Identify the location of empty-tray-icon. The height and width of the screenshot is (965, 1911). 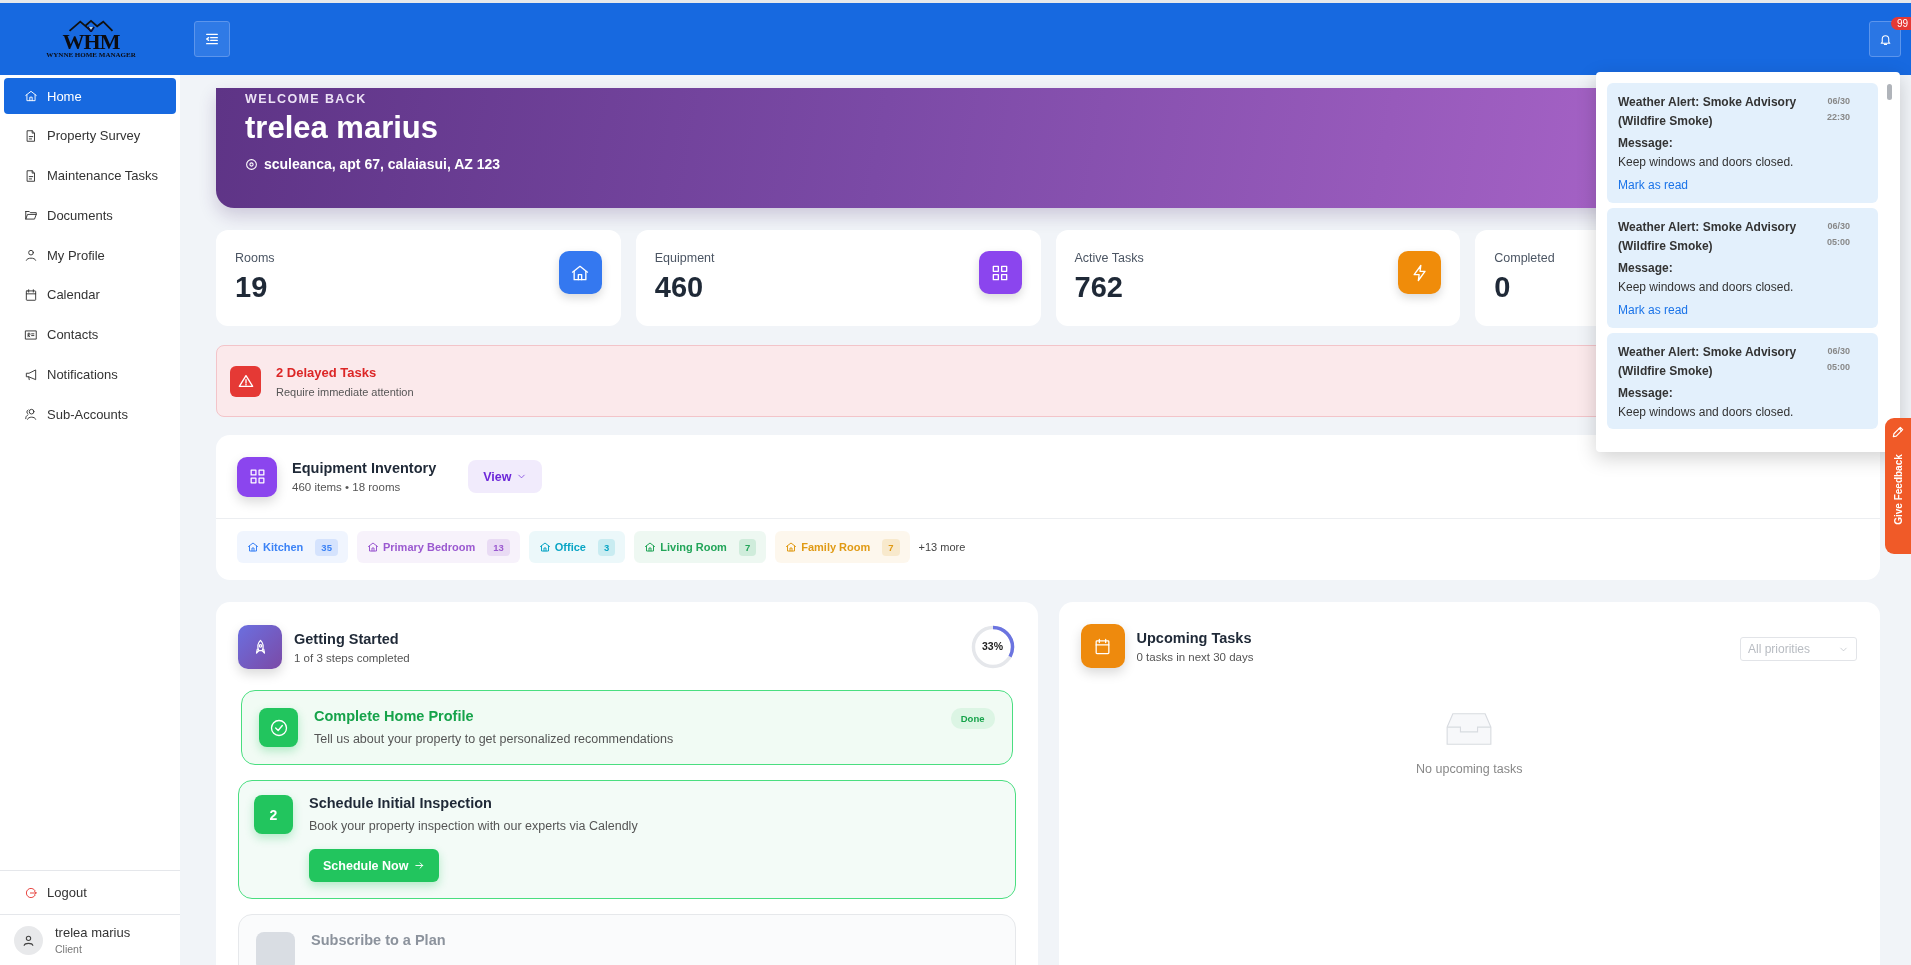
(1469, 729).